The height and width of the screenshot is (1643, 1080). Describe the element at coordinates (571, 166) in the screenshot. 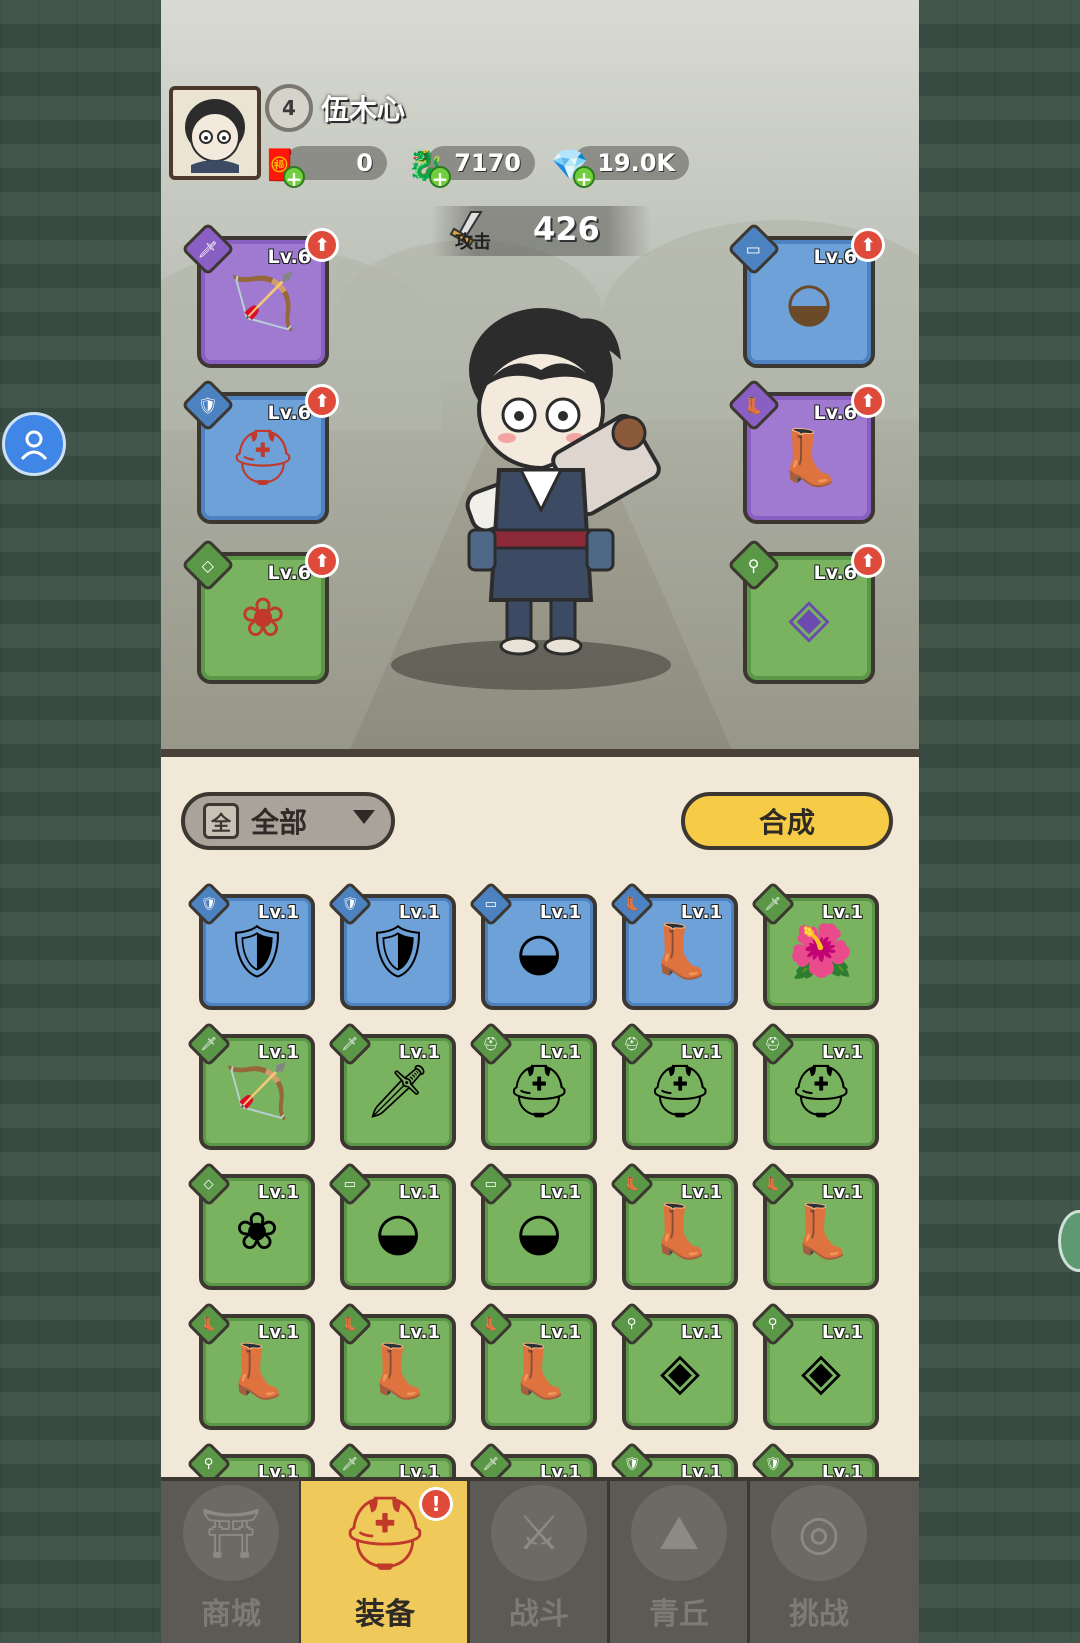

I see `crystal-icon: 💎 +` at that location.